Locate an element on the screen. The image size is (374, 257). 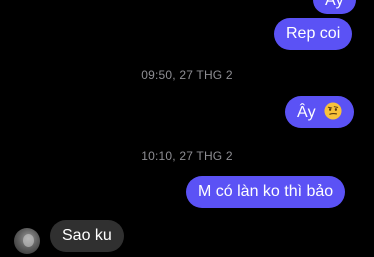
message-bubble-incoming: Sao ku is located at coordinates (87, 236).